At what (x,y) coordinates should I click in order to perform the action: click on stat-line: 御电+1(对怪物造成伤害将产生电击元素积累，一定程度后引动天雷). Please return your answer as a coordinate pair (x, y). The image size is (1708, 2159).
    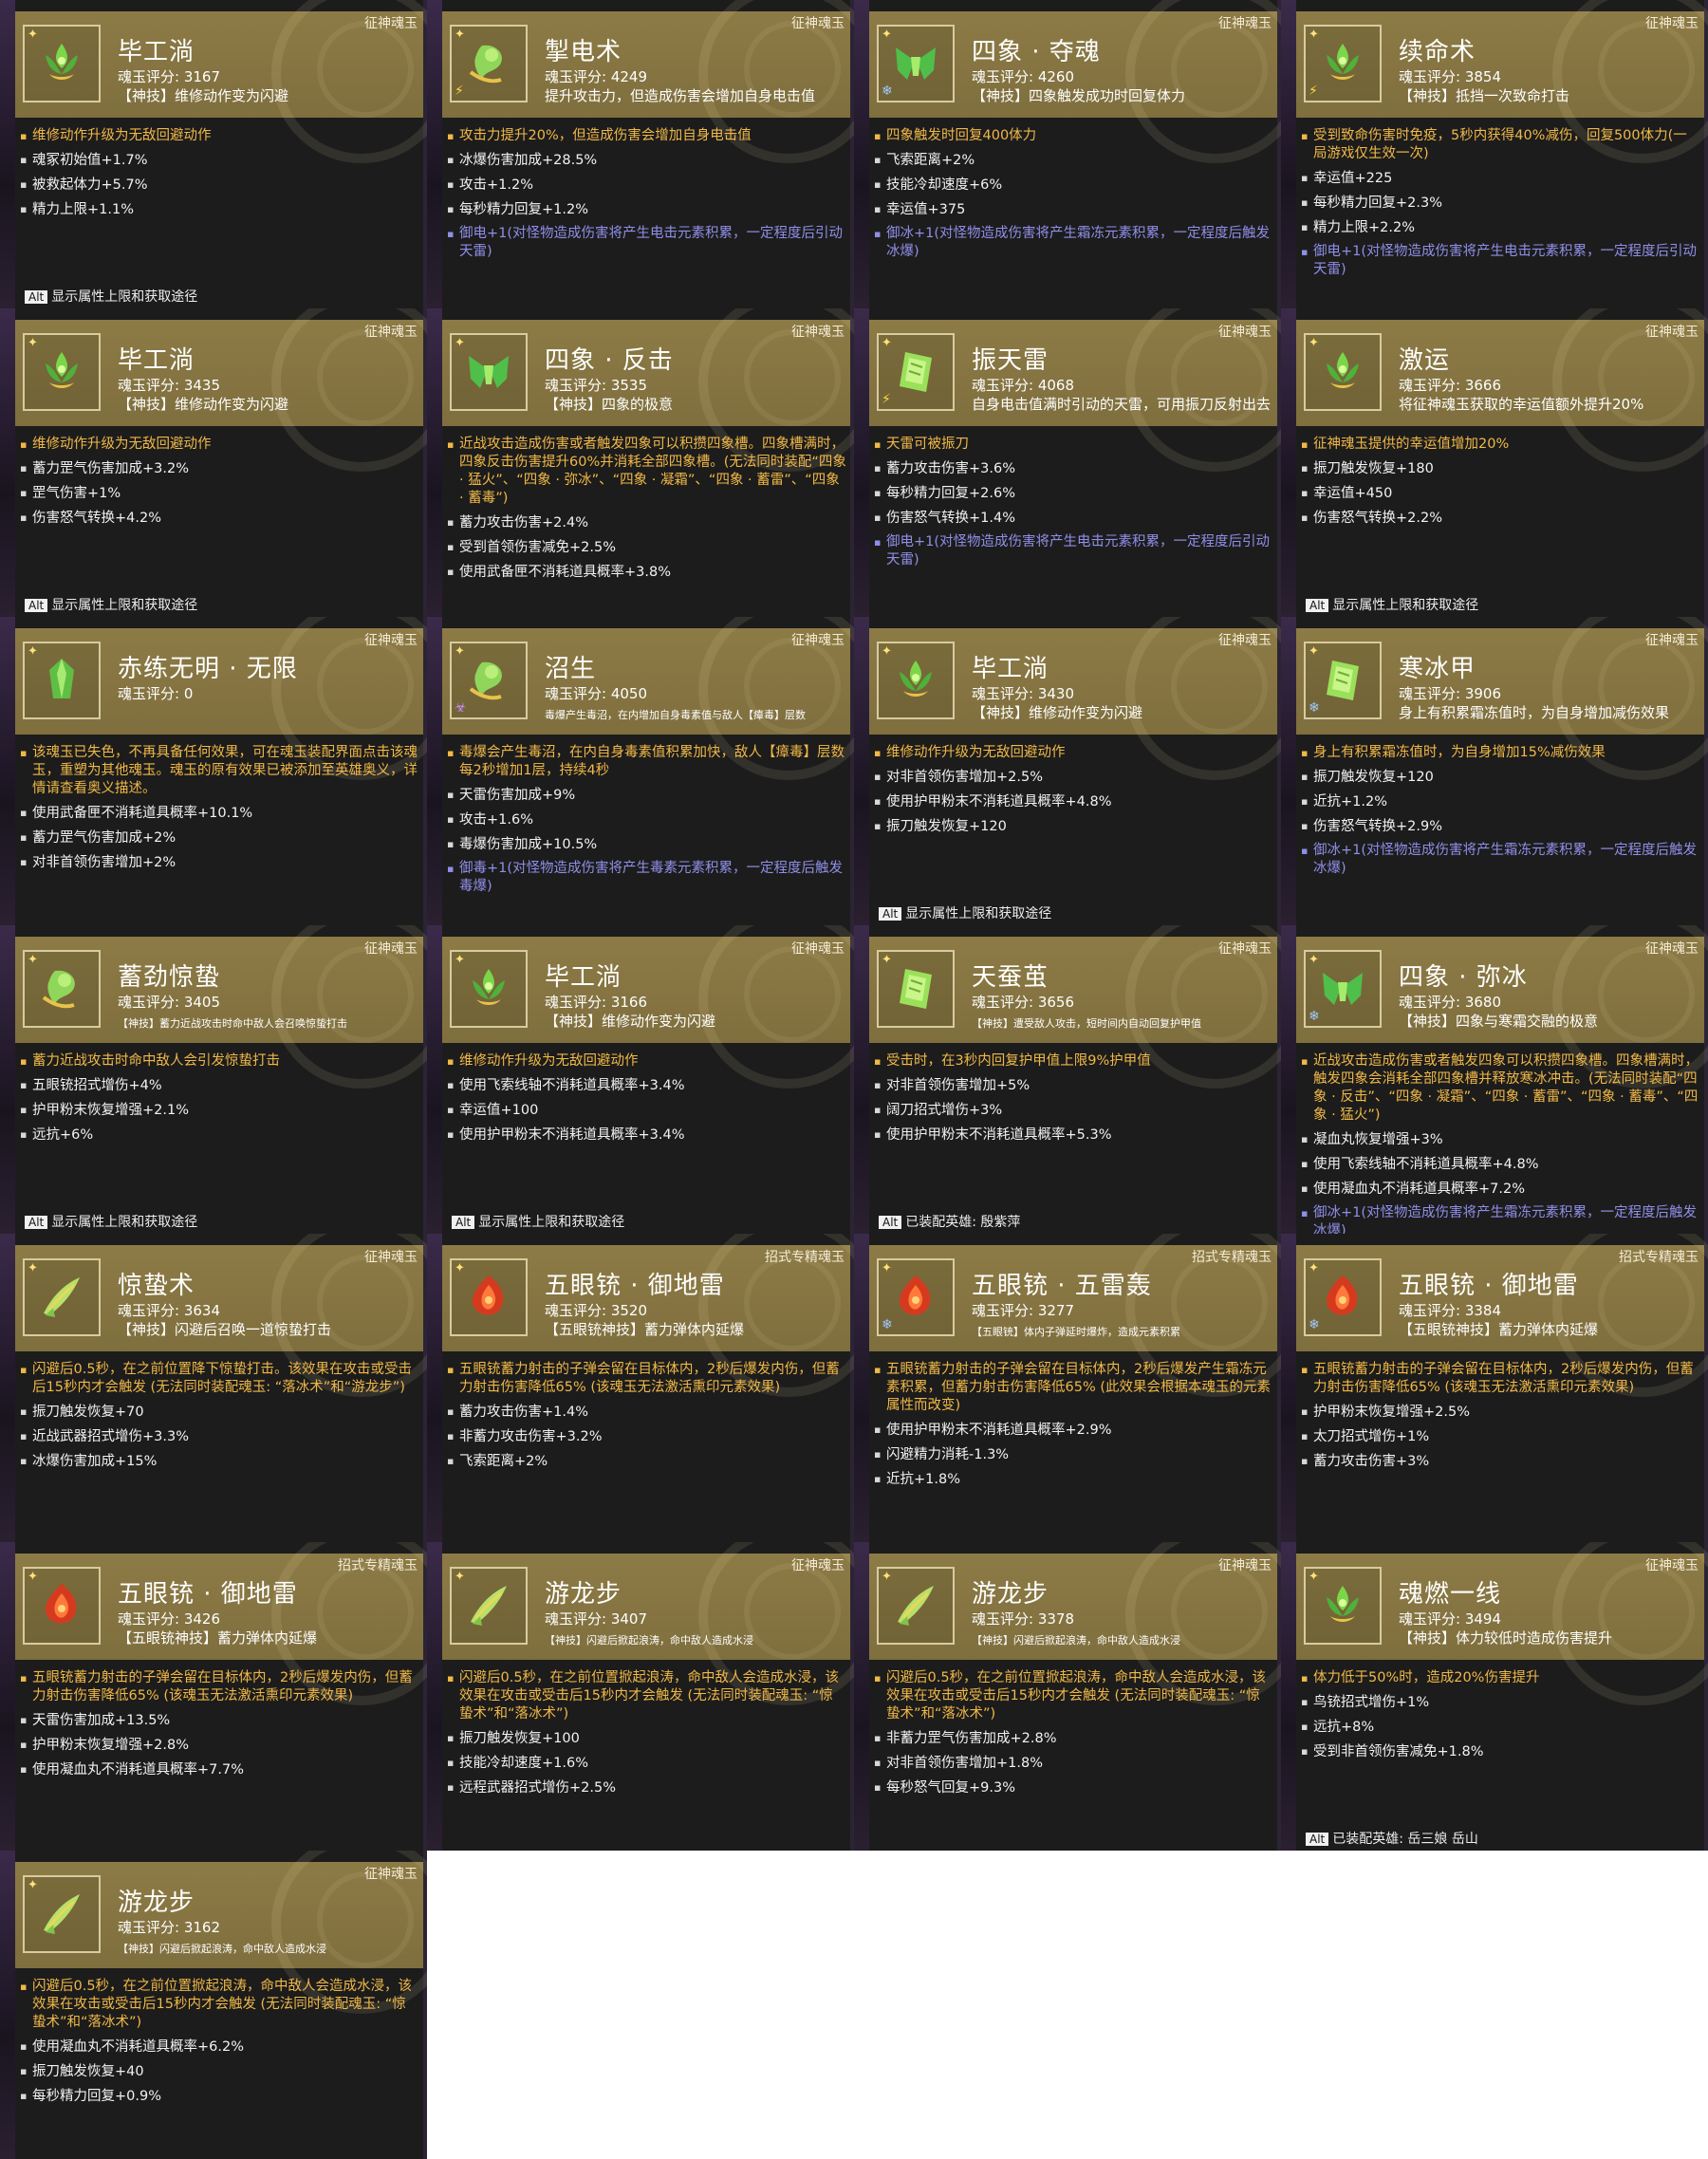
    Looking at the image, I should click on (1073, 549).